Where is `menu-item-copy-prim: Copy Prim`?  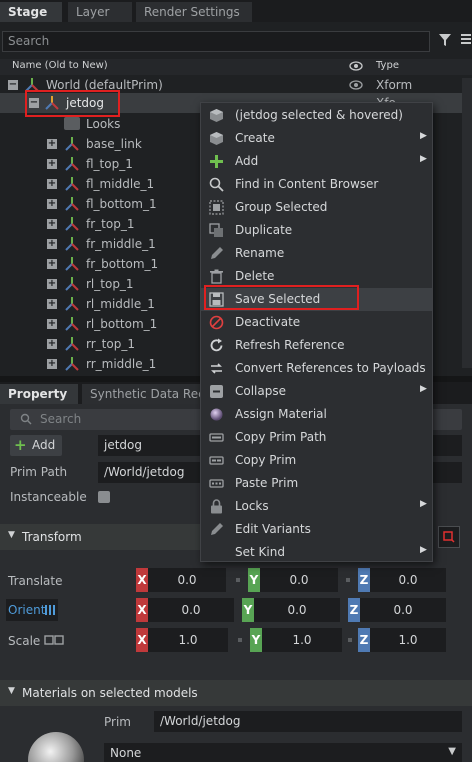 menu-item-copy-prim: Copy Prim is located at coordinates (316, 460).